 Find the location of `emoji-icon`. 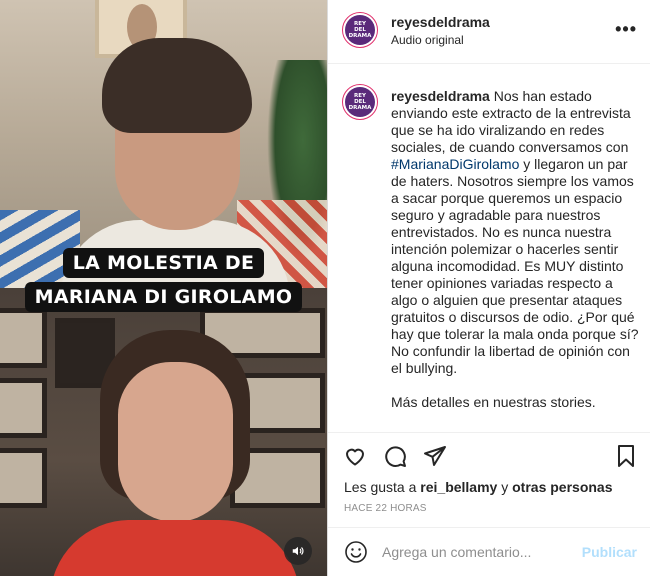

emoji-icon is located at coordinates (356, 552).